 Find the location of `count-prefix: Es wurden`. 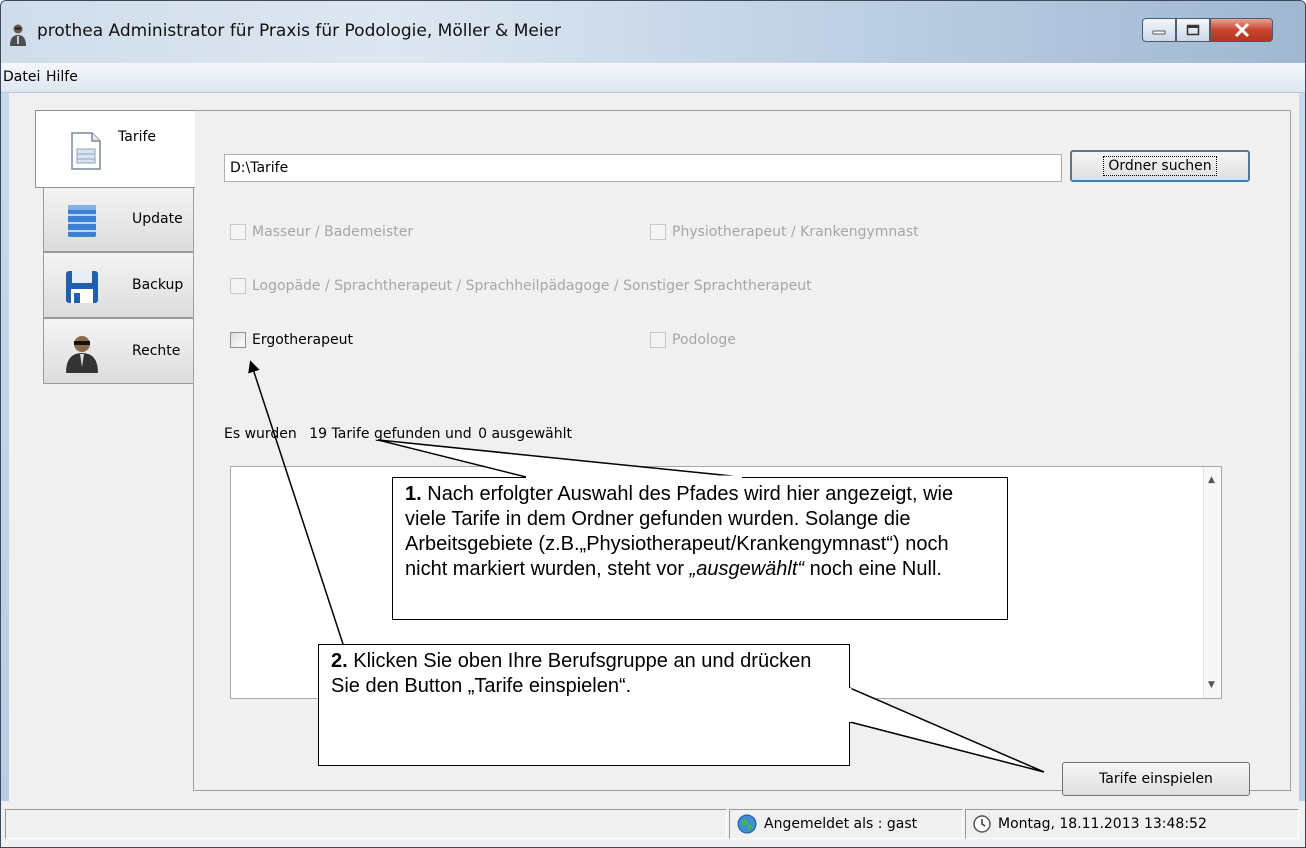

count-prefix: Es wurden is located at coordinates (260, 434).